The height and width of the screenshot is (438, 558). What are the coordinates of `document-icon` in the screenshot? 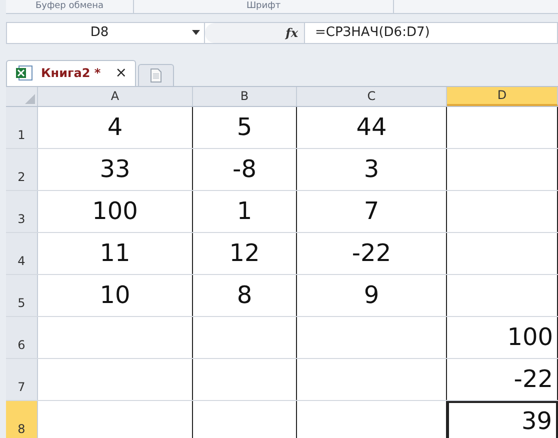 It's located at (156, 75).